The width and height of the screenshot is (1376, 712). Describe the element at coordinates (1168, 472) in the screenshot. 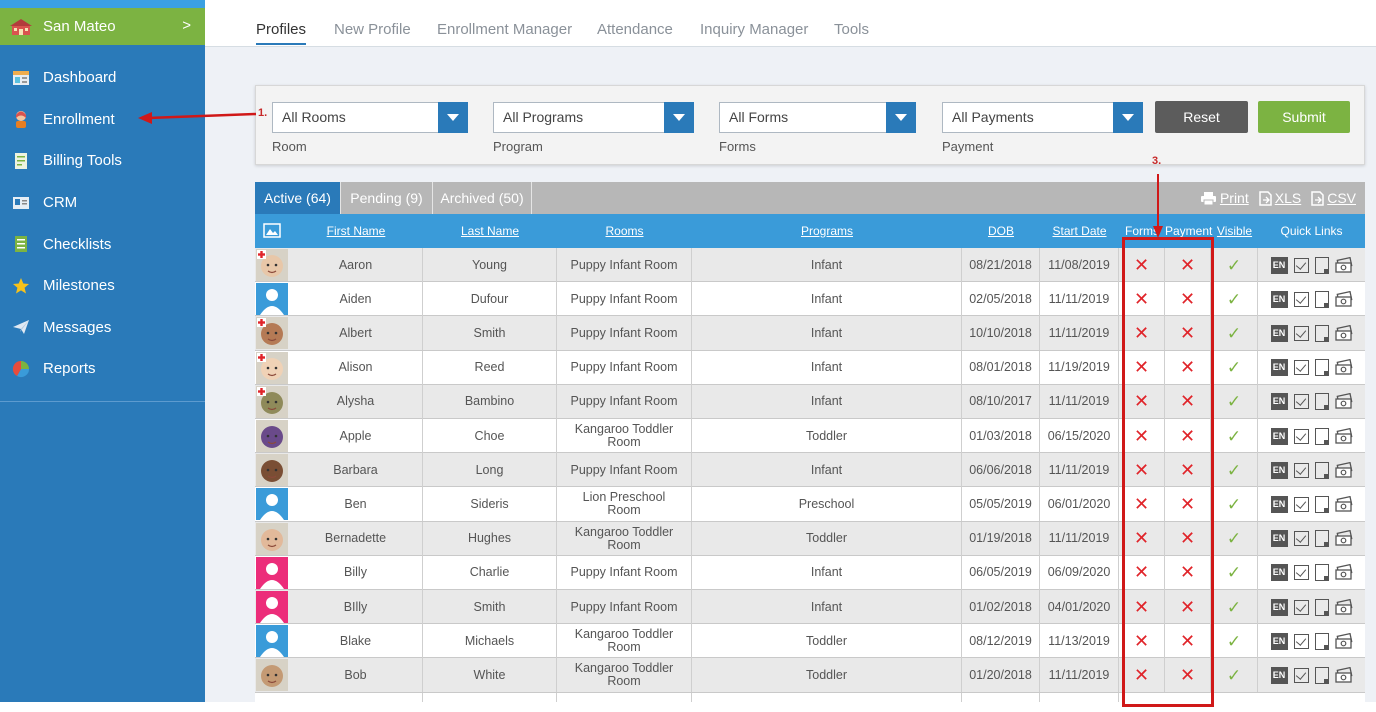

I see `annotation-highlight-box` at that location.